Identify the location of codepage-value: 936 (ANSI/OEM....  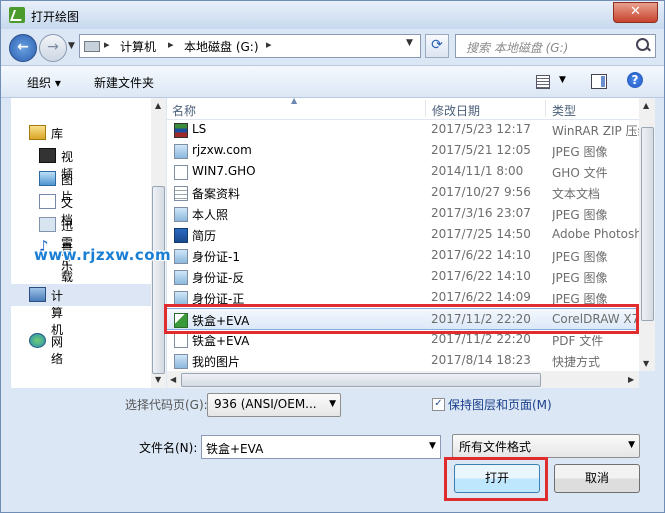
(265, 404).